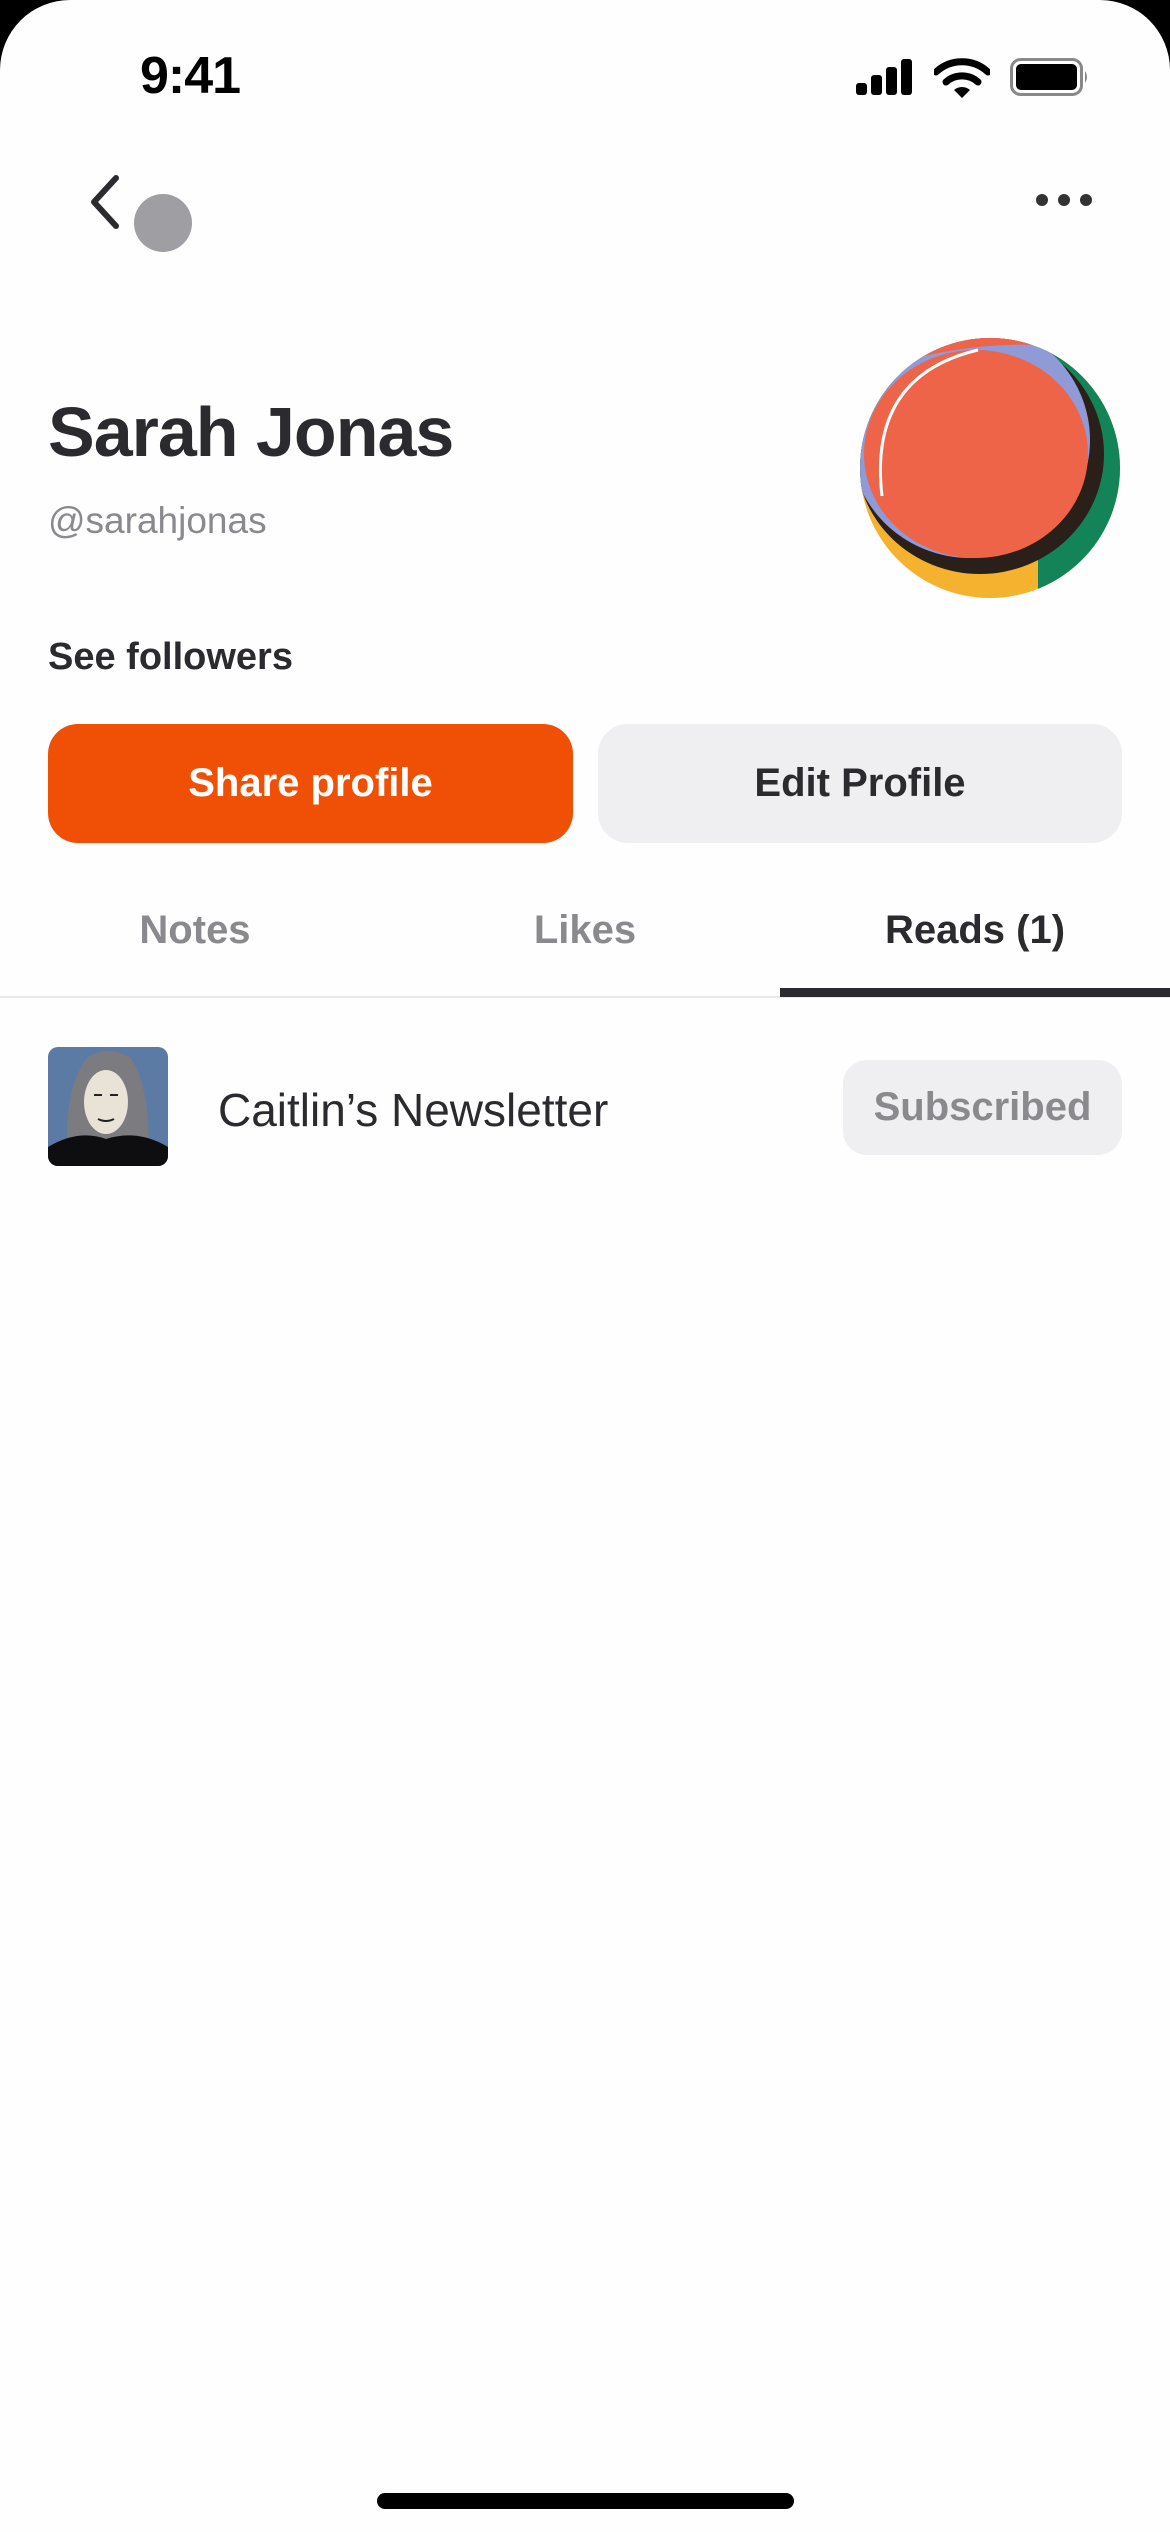 The width and height of the screenshot is (1170, 2532). Describe the element at coordinates (413, 1110) in the screenshot. I see `newsletter-title: Caitlin’s Newsletter` at that location.